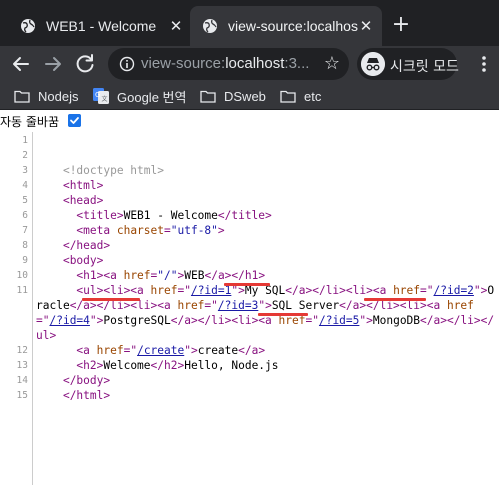  Describe the element at coordinates (25, 185) in the screenshot. I see `line-number: 4` at that location.